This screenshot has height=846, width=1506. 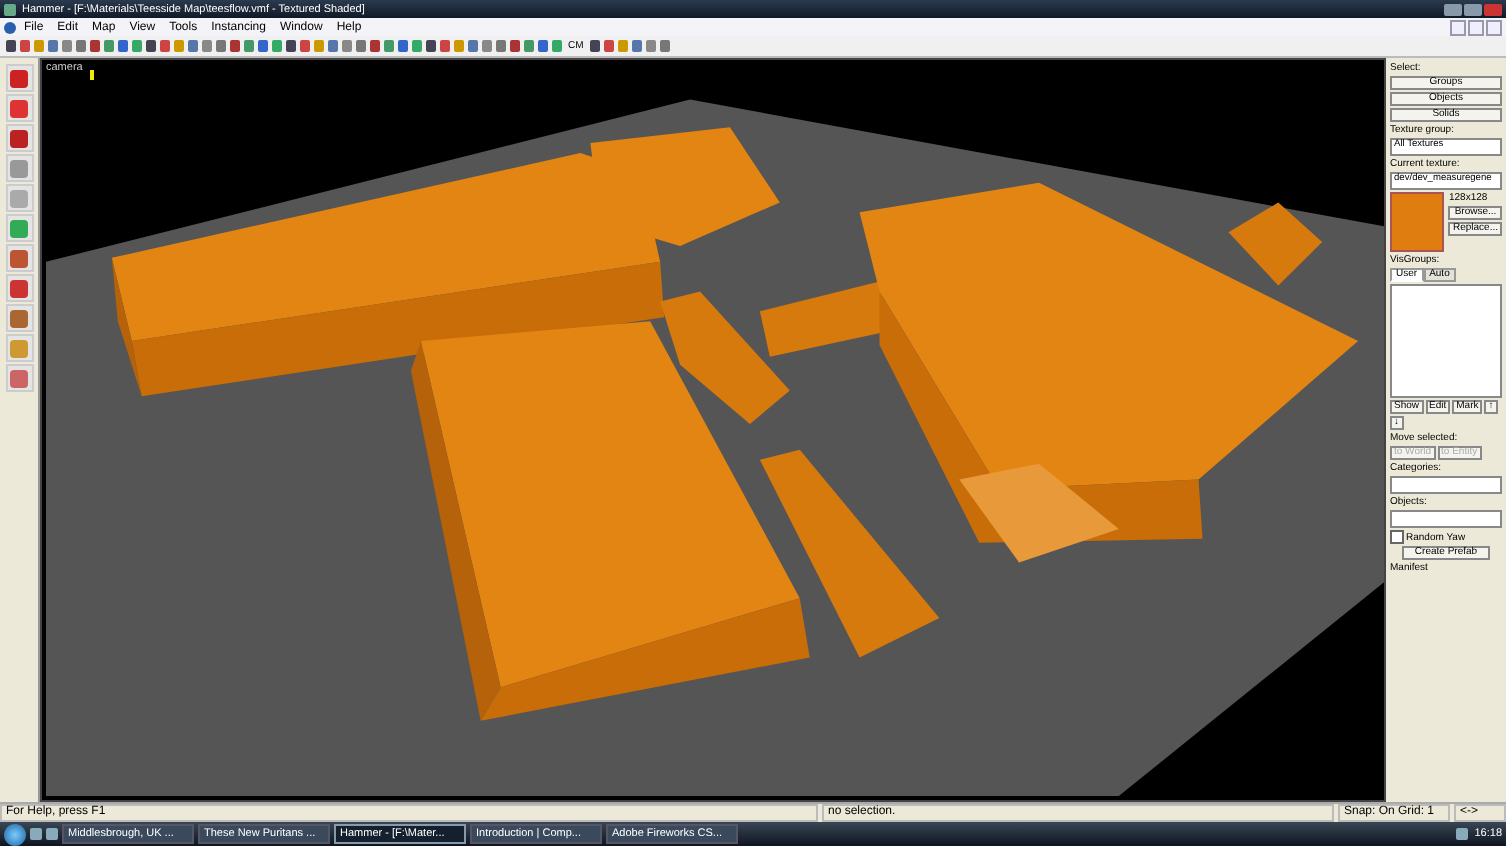 What do you see at coordinates (1473, 9) in the screenshot?
I see `maximize-button` at bounding box center [1473, 9].